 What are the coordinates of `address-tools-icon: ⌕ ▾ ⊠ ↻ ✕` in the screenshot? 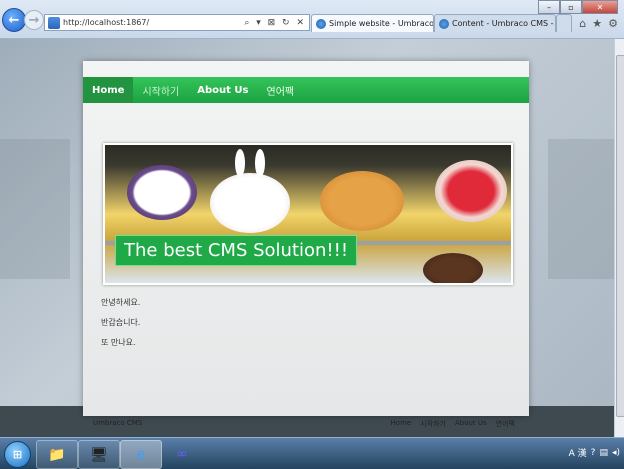 It's located at (276, 23).